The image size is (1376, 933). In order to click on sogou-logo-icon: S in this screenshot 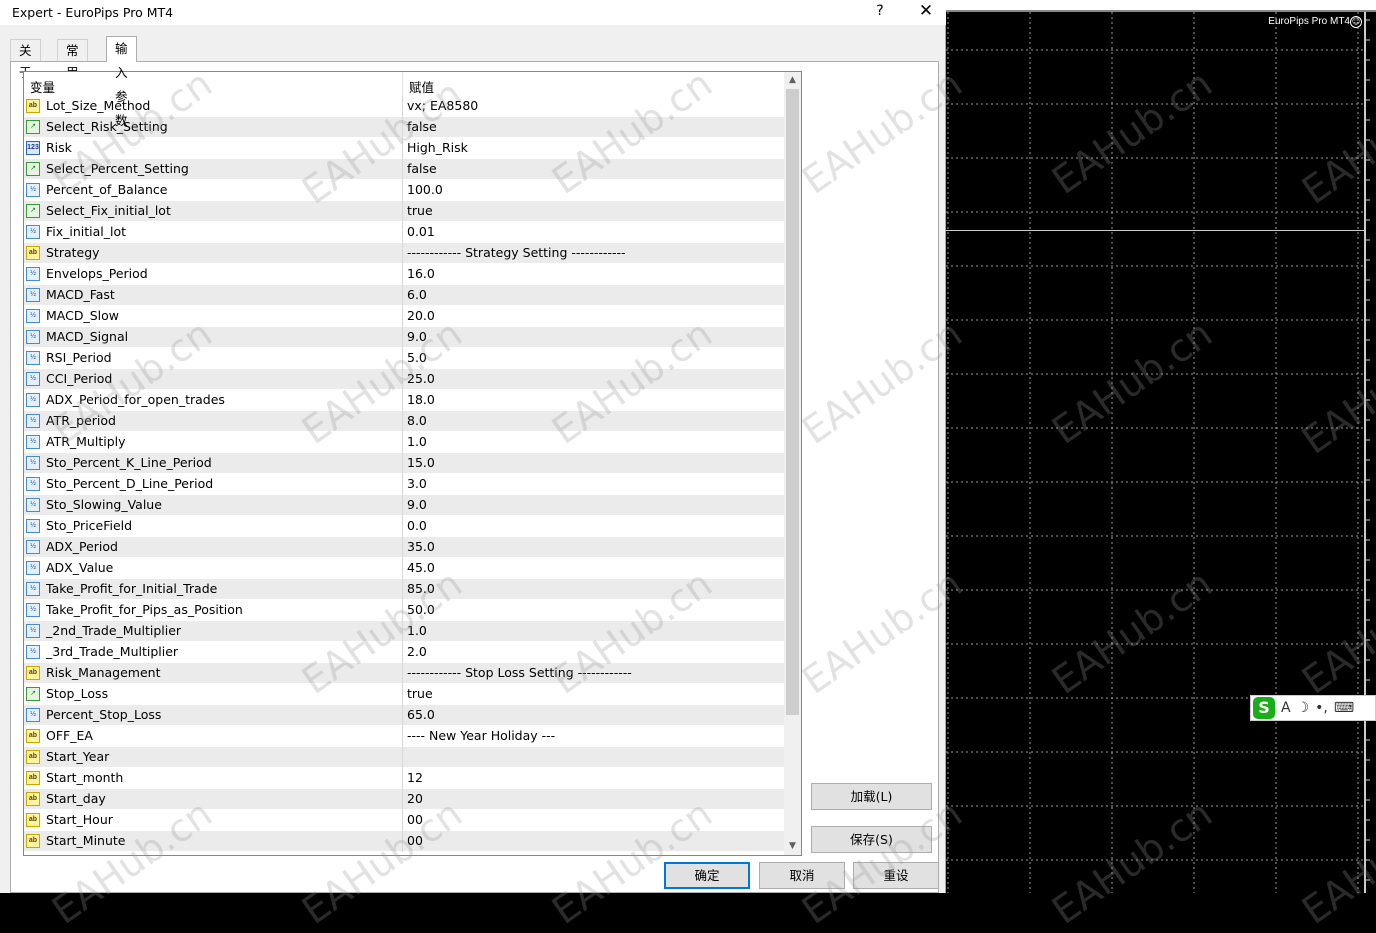, I will do `click(1264, 708)`.